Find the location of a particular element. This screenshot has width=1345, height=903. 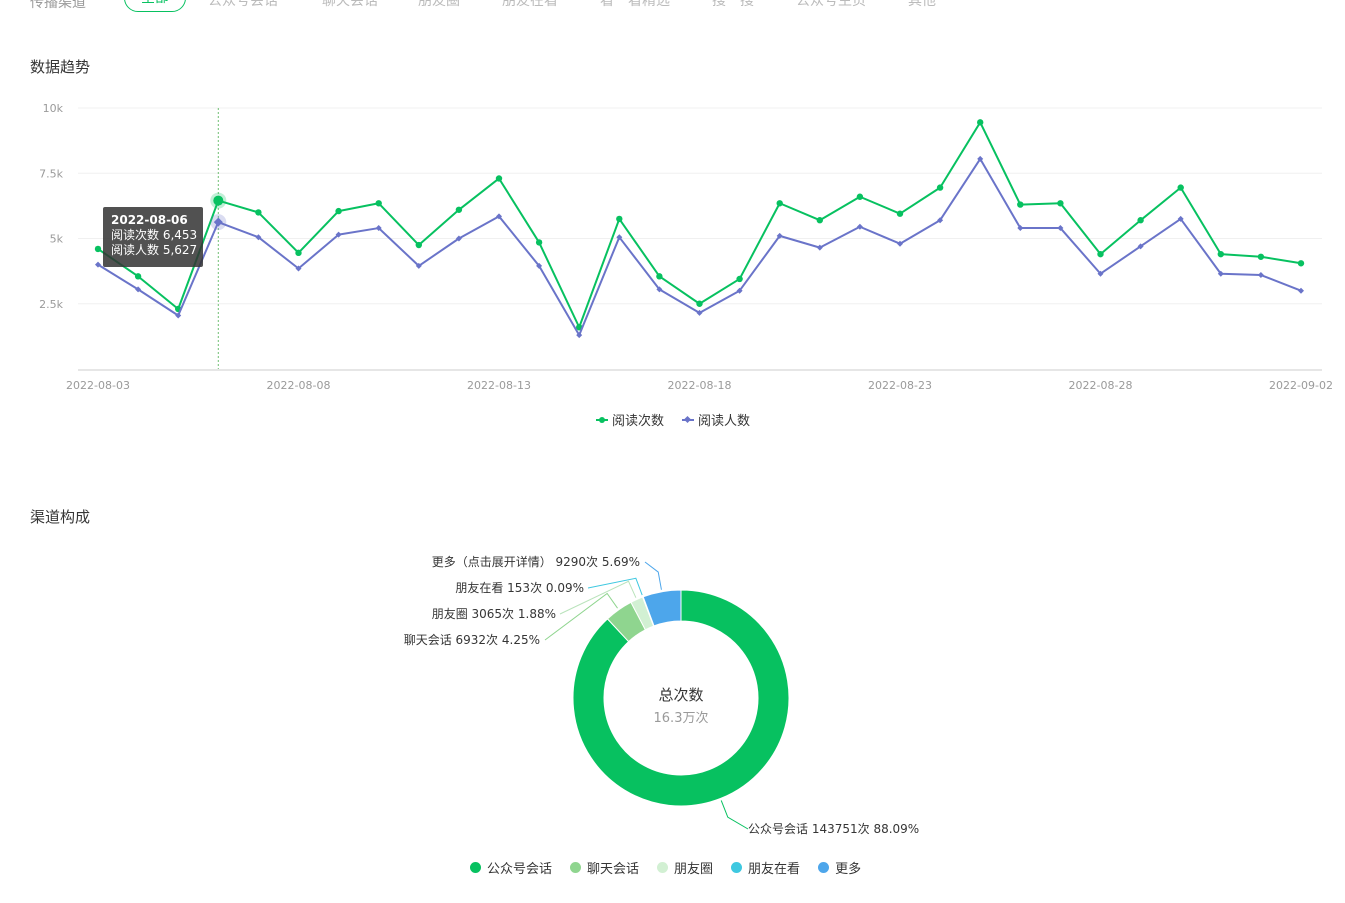

legend-item-chat-session: 聊天会话 is located at coordinates (604, 867).